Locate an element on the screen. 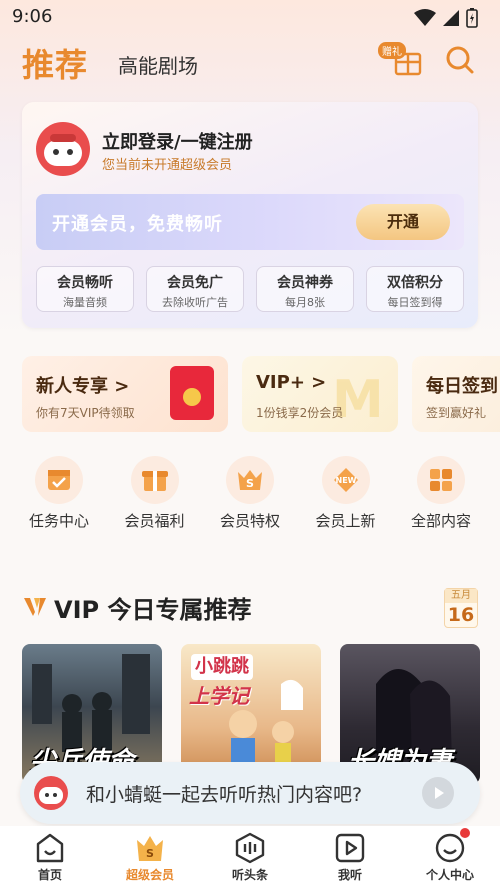  quick-item-all-content: 全部内容 is located at coordinates (441, 496).